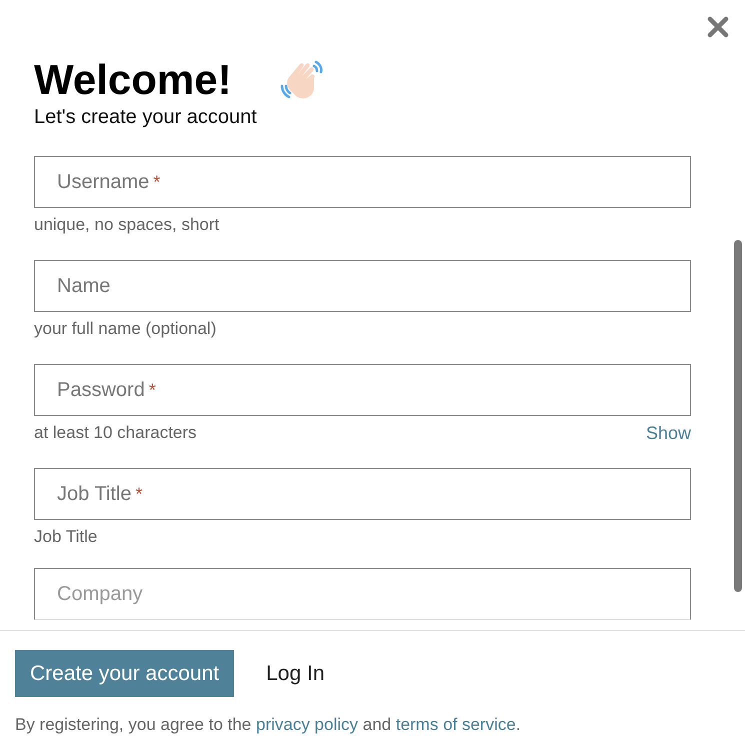 Image resolution: width=745 pixels, height=748 pixels. What do you see at coordinates (146, 117) in the screenshot?
I see `subtitle: Let's create your account` at bounding box center [146, 117].